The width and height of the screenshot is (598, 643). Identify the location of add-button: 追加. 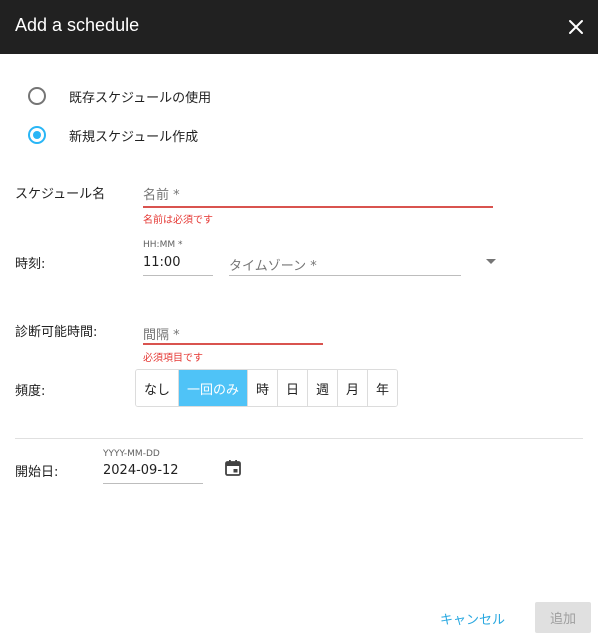
(563, 617).